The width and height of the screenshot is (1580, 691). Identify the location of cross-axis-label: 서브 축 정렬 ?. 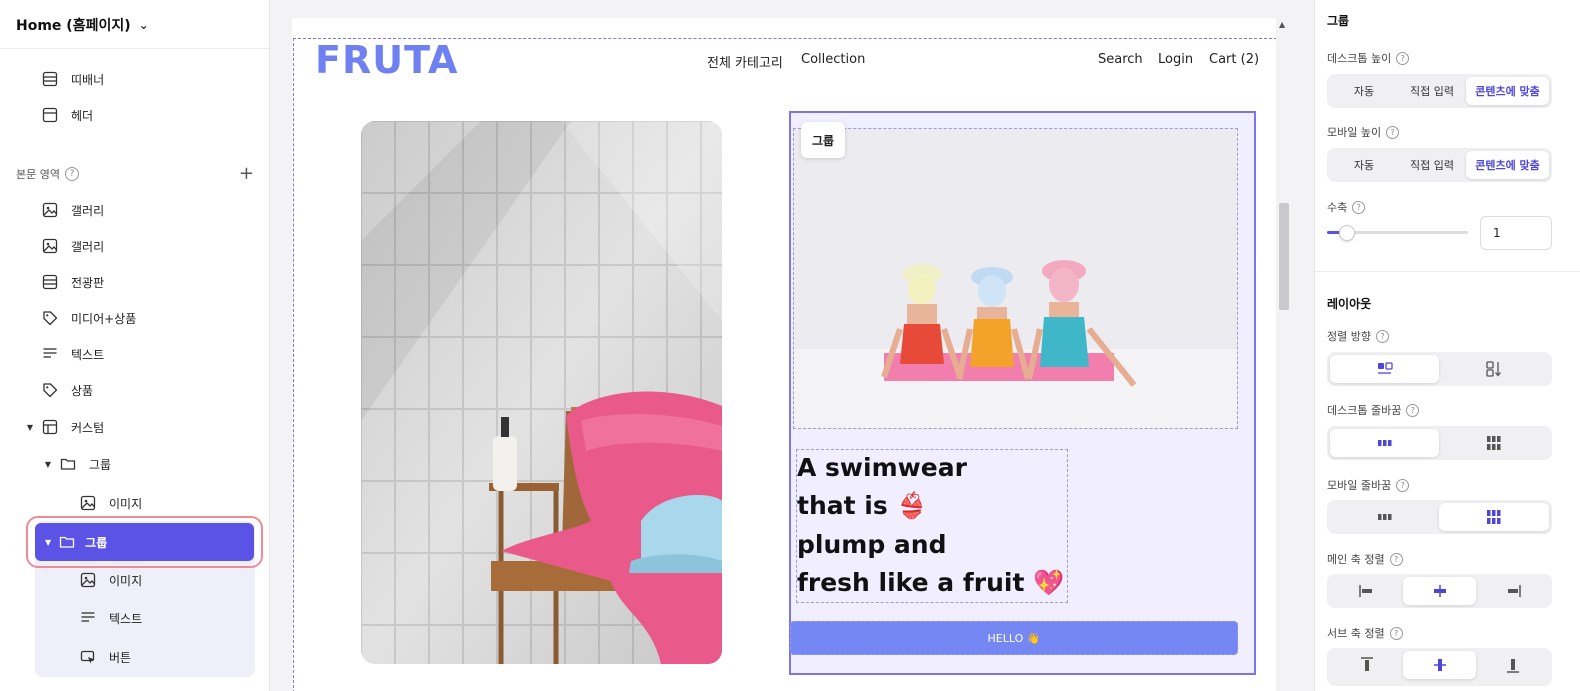
(1365, 633).